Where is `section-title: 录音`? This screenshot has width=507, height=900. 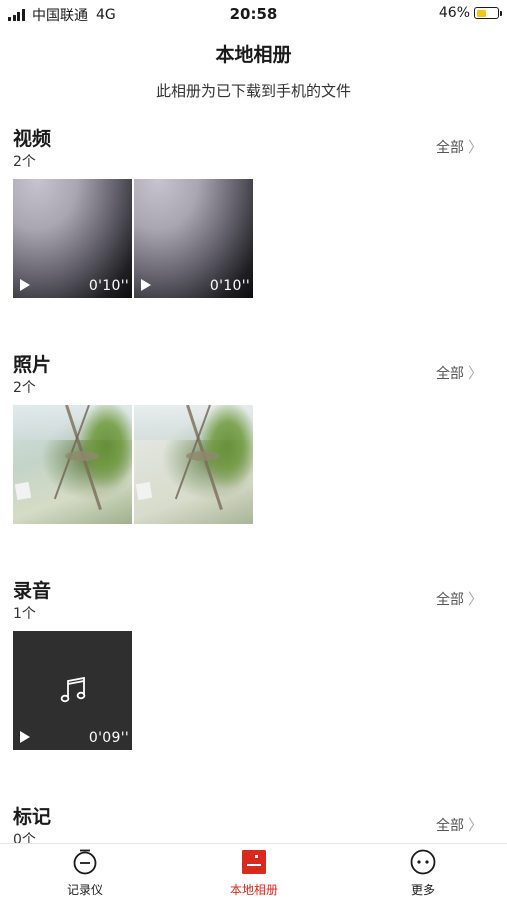 section-title: 录音 is located at coordinates (32, 591).